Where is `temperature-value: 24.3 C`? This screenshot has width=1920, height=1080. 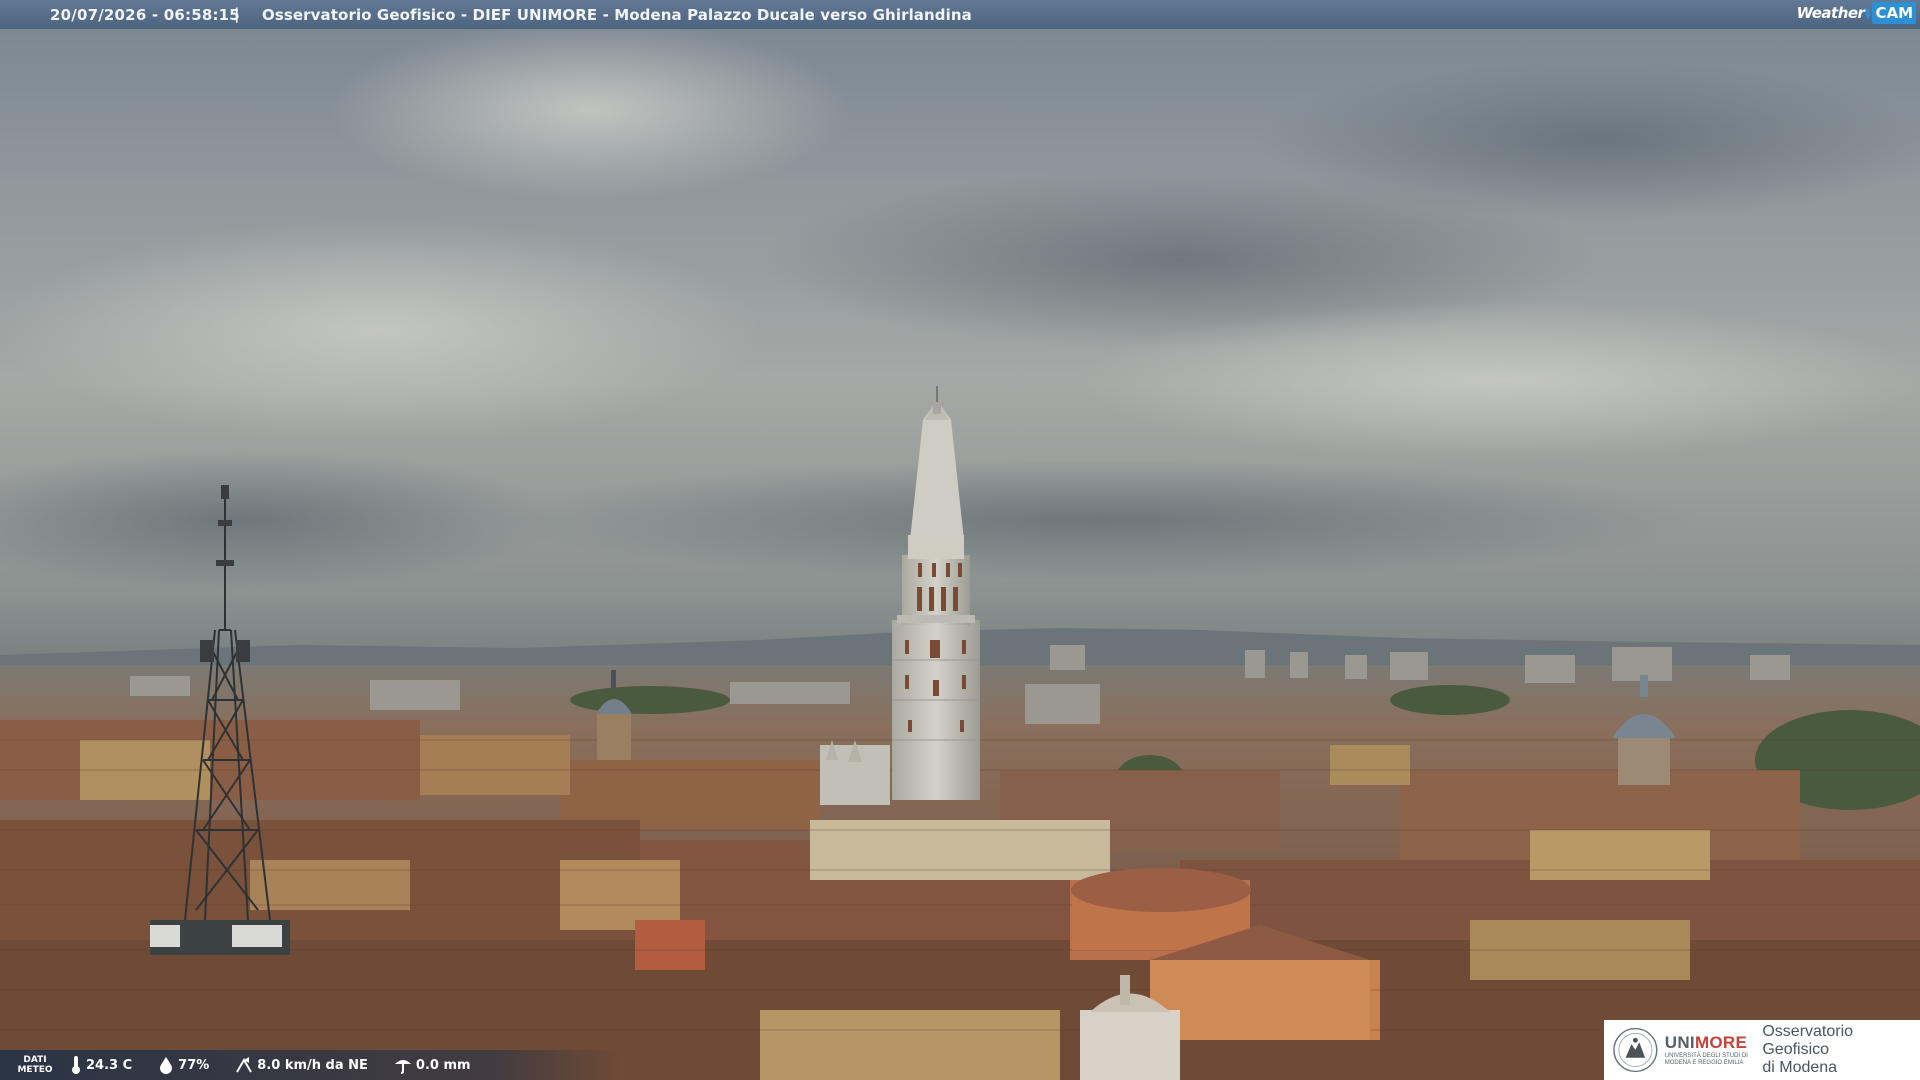 temperature-value: 24.3 C is located at coordinates (109, 1065).